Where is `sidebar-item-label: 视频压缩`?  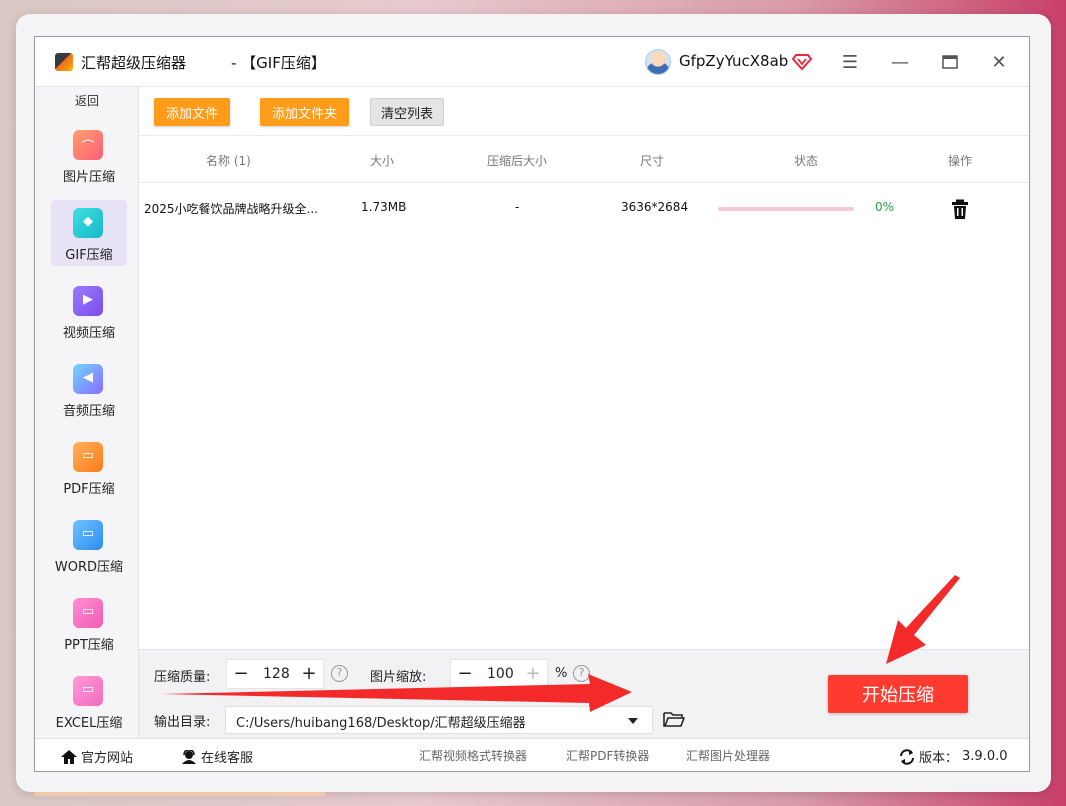
sidebar-item-label: 视频压缩 is located at coordinates (88, 333).